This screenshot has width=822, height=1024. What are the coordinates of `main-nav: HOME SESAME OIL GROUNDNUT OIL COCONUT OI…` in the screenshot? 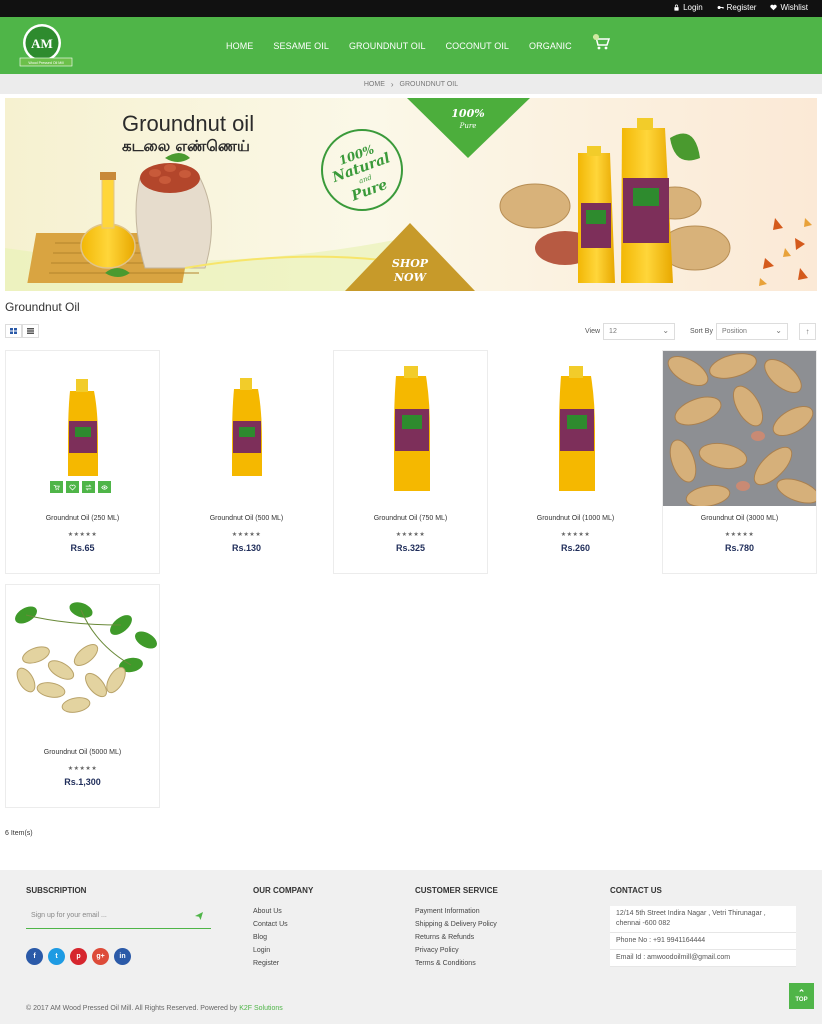 It's located at (399, 45).